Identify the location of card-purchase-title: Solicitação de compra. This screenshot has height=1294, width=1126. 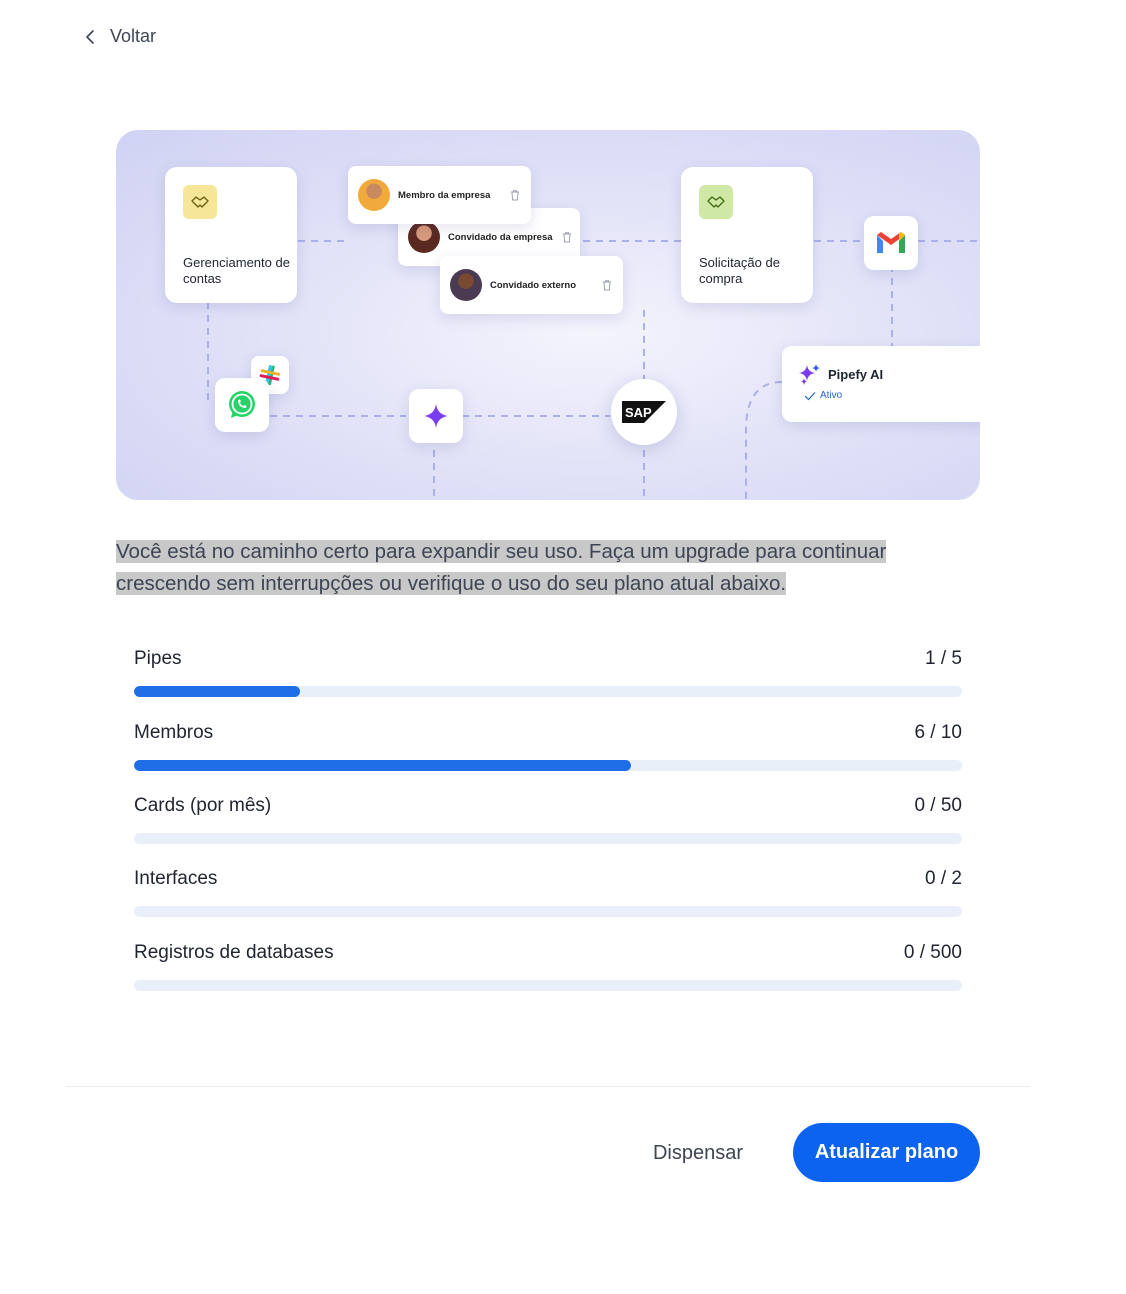
(739, 270).